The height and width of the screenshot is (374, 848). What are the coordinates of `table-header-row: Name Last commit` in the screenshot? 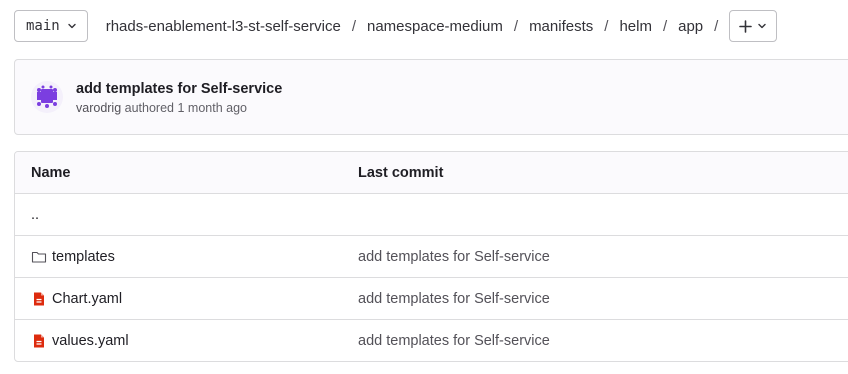 It's located at (431, 173).